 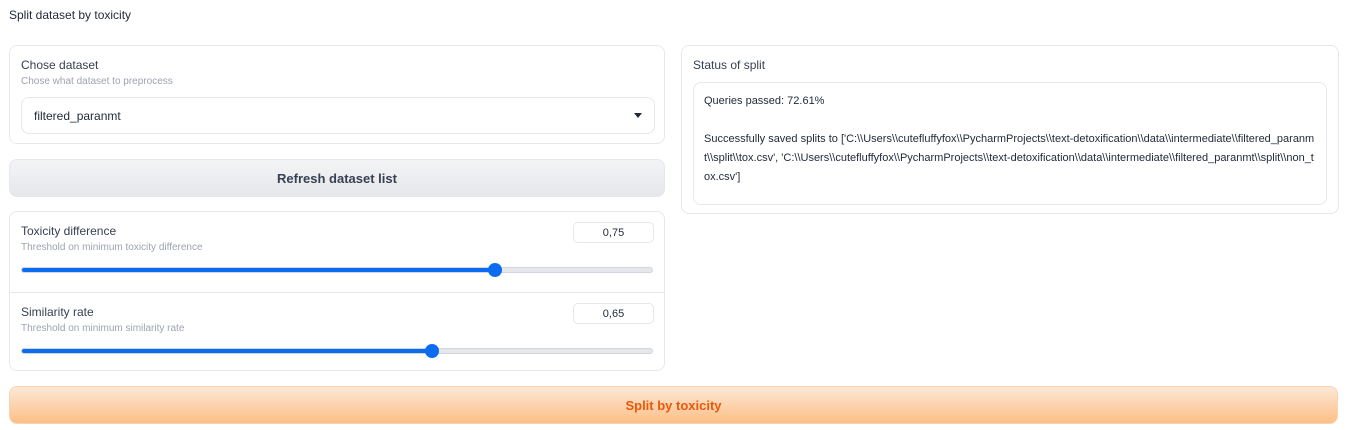 I want to click on similarity-slider, so click(x=337, y=351).